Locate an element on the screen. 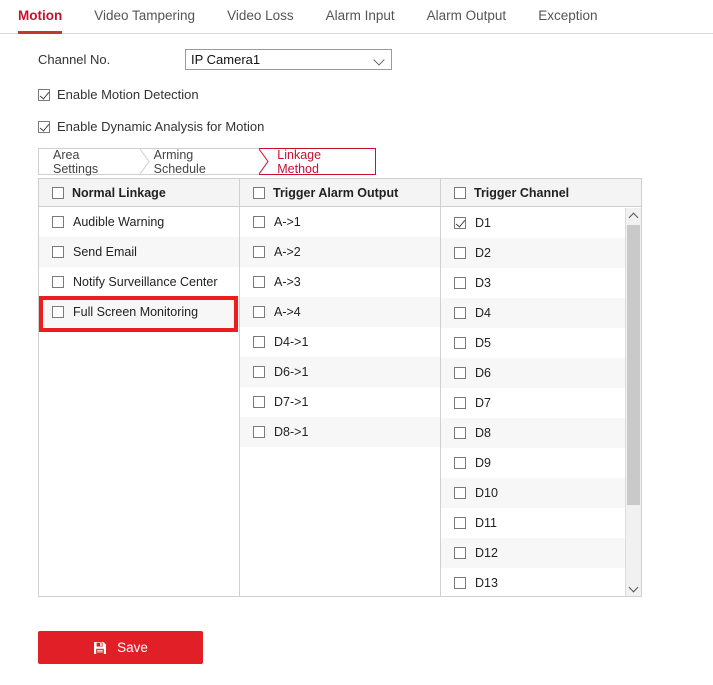 The height and width of the screenshot is (685, 713). list-item: D9 is located at coordinates (533, 463).